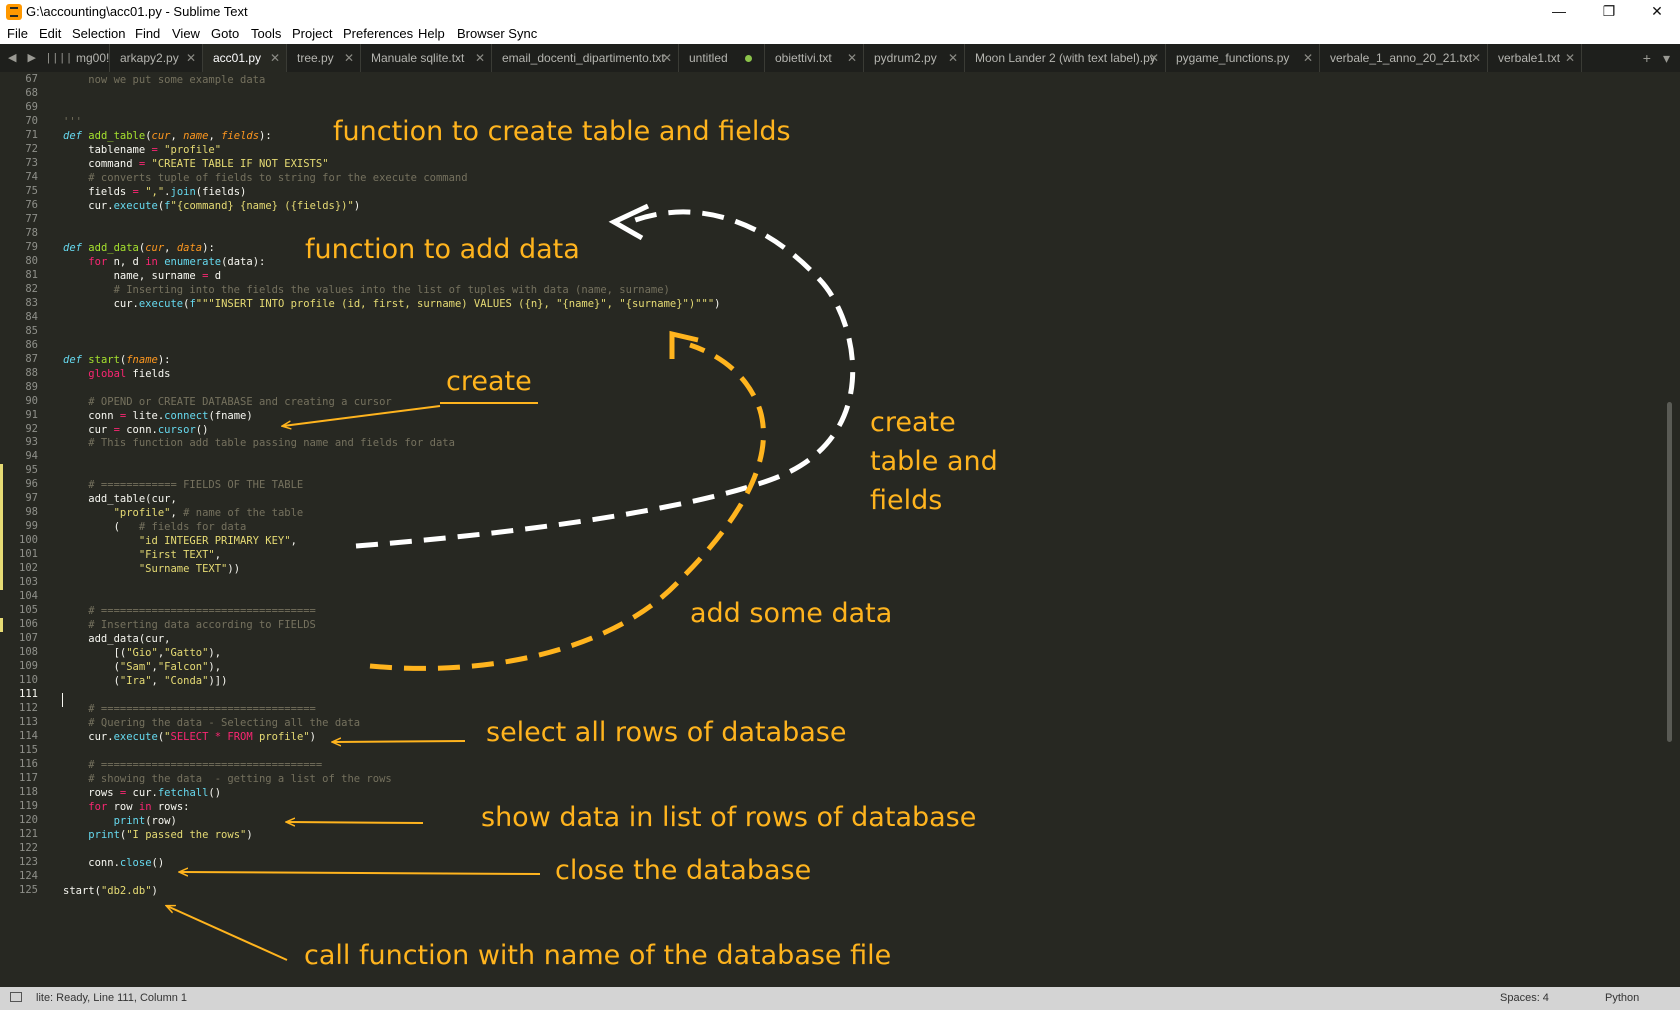 The width and height of the screenshot is (1680, 1010). What do you see at coordinates (98, 33) in the screenshot?
I see `menu-selection: Selection` at bounding box center [98, 33].